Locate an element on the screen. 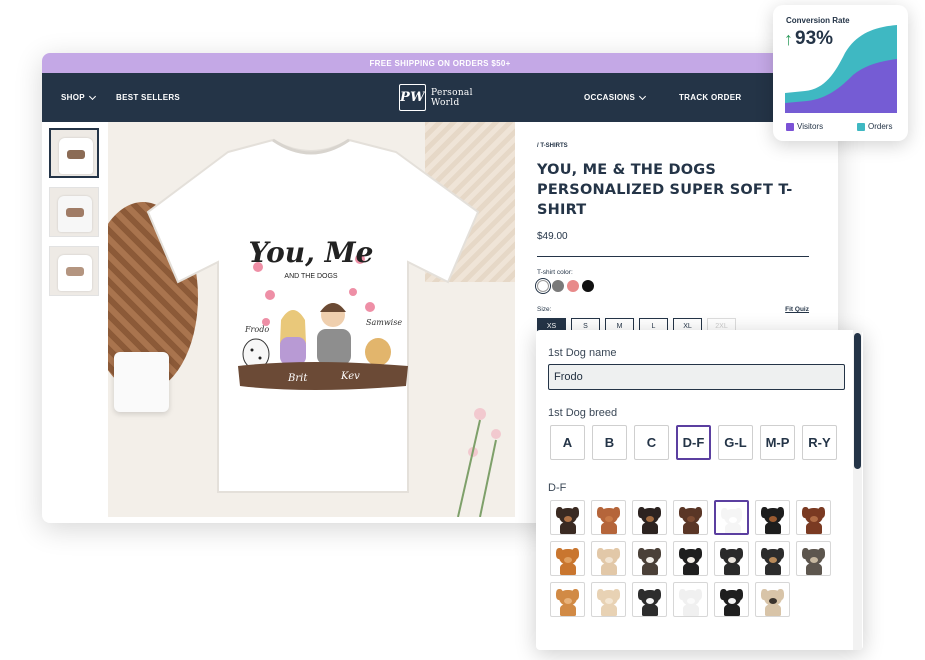  conversion-value: ↑ 93% is located at coordinates (808, 39).